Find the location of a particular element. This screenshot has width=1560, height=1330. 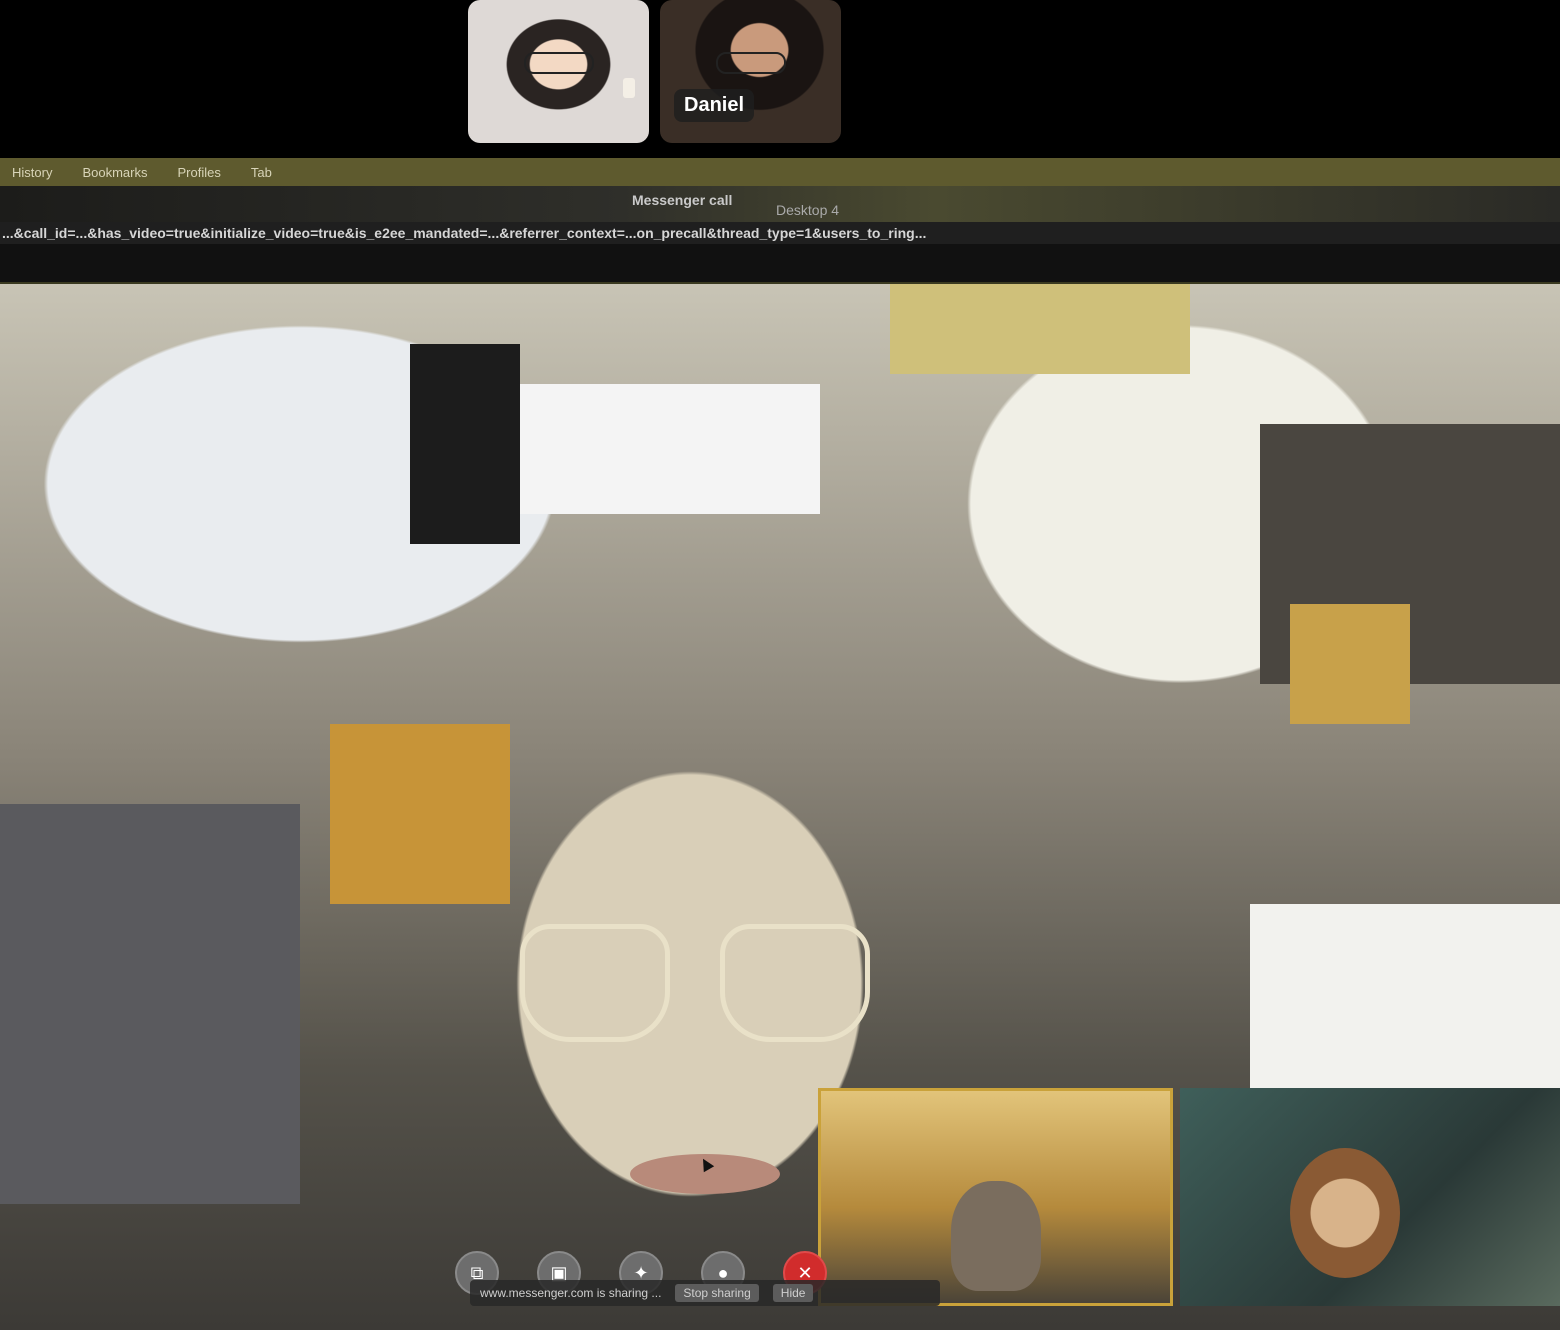

participant-name-label: Daniel is located at coordinates (714, 105).